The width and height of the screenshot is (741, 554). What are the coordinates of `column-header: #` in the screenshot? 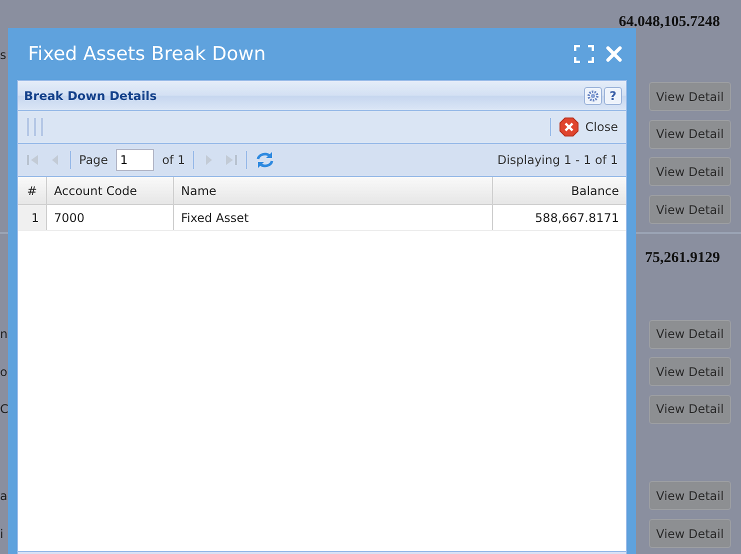 It's located at (32, 190).